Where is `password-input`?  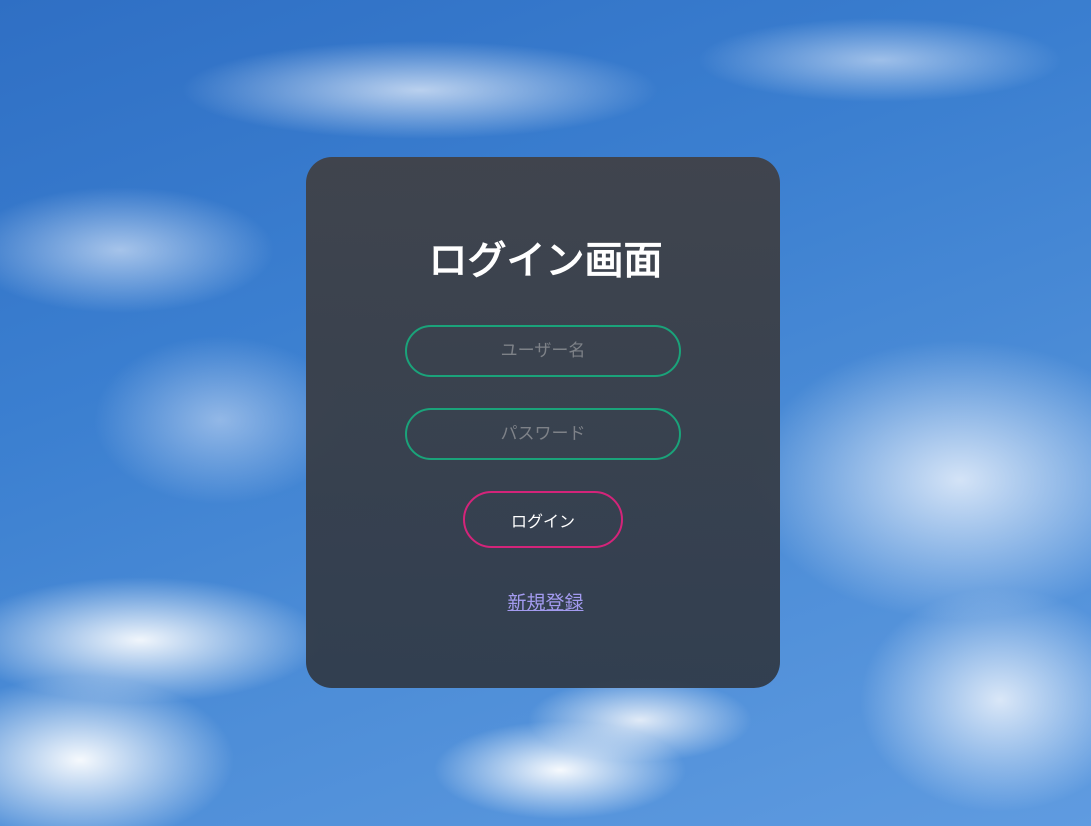 password-input is located at coordinates (543, 434).